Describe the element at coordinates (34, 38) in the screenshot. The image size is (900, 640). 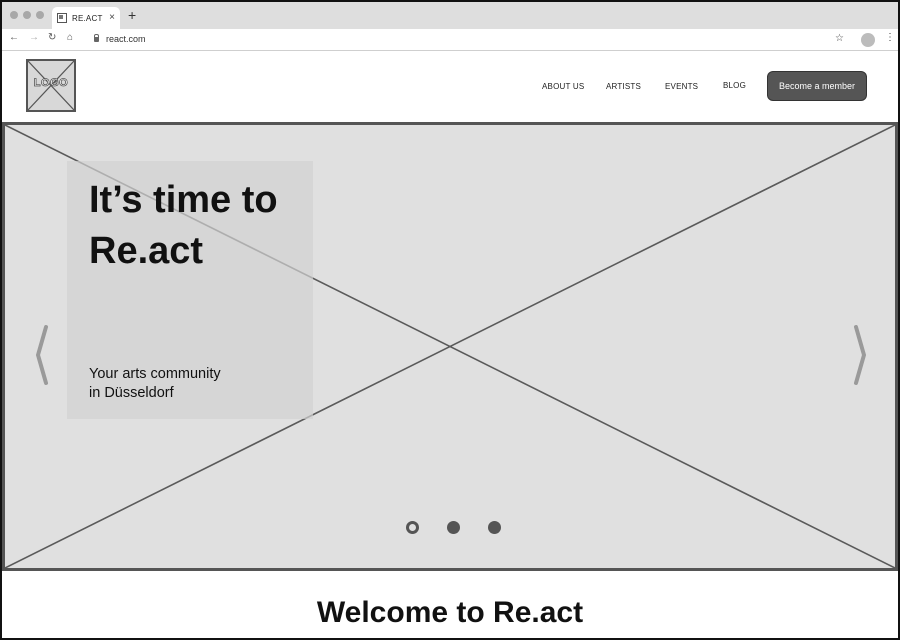
I see `forward-arrow-icon: →` at that location.